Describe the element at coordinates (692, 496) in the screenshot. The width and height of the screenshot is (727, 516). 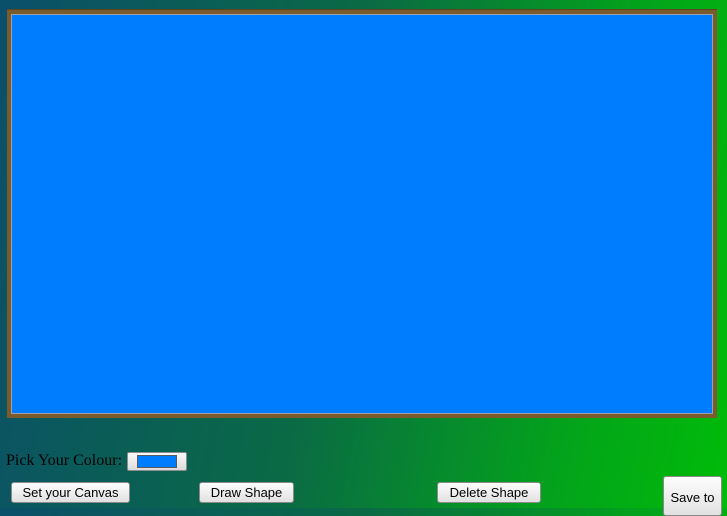
I see `save-button: Save to` at that location.